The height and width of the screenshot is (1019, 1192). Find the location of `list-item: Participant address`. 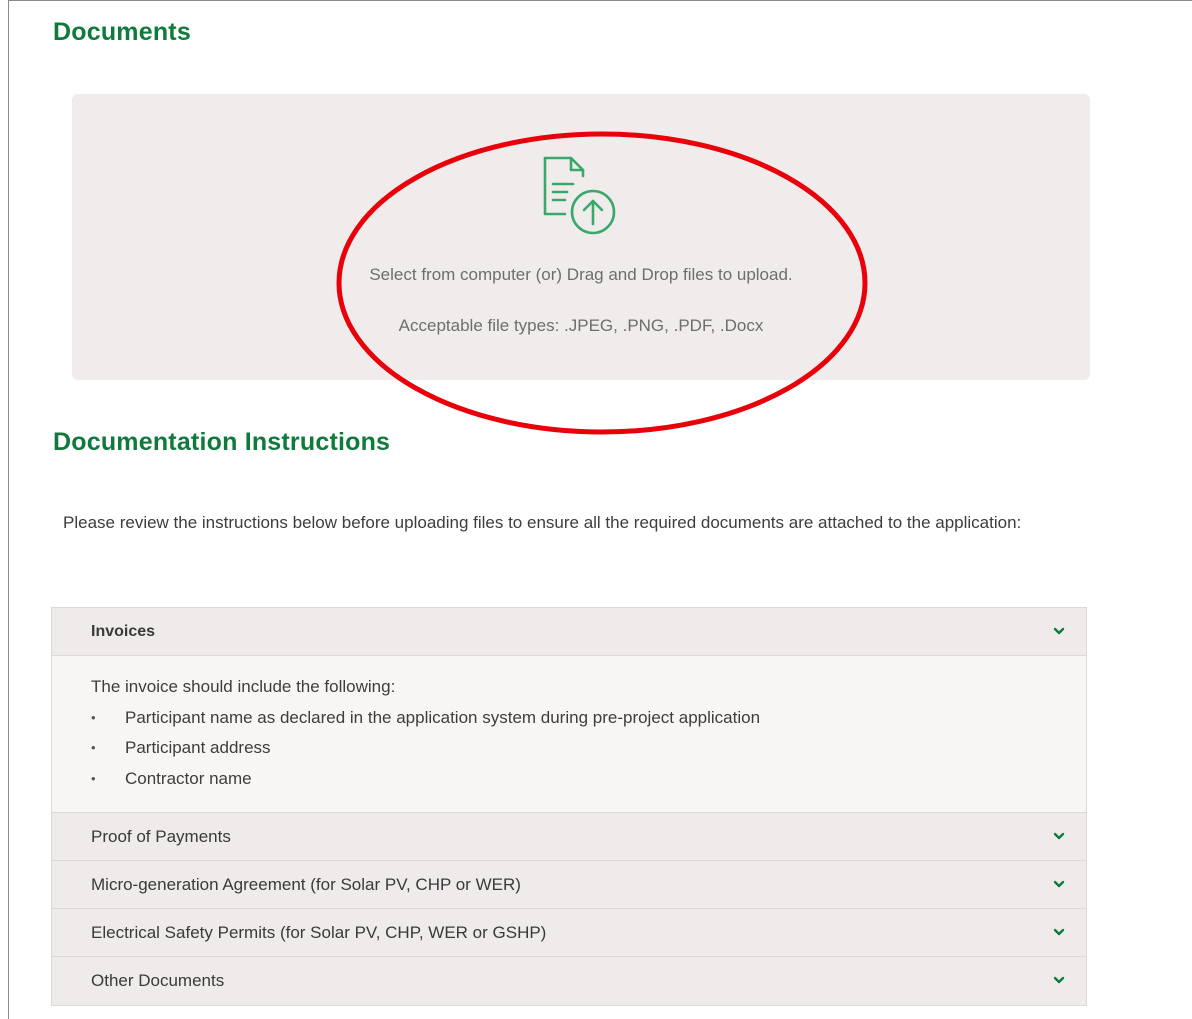

list-item: Participant address is located at coordinates (569, 748).